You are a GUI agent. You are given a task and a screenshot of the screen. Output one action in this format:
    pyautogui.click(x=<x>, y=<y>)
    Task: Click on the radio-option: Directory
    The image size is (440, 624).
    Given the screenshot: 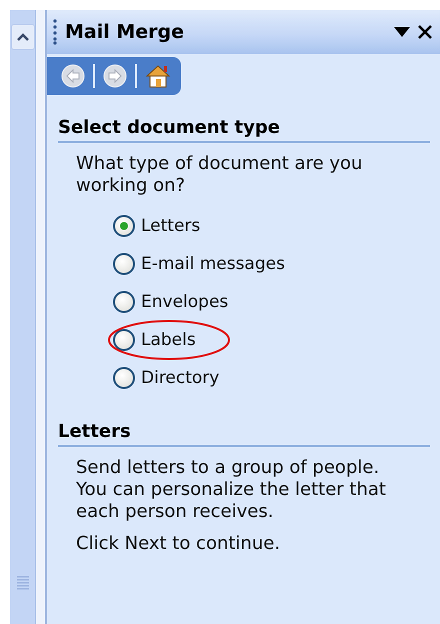 What is the action you would take?
    pyautogui.click(x=166, y=378)
    